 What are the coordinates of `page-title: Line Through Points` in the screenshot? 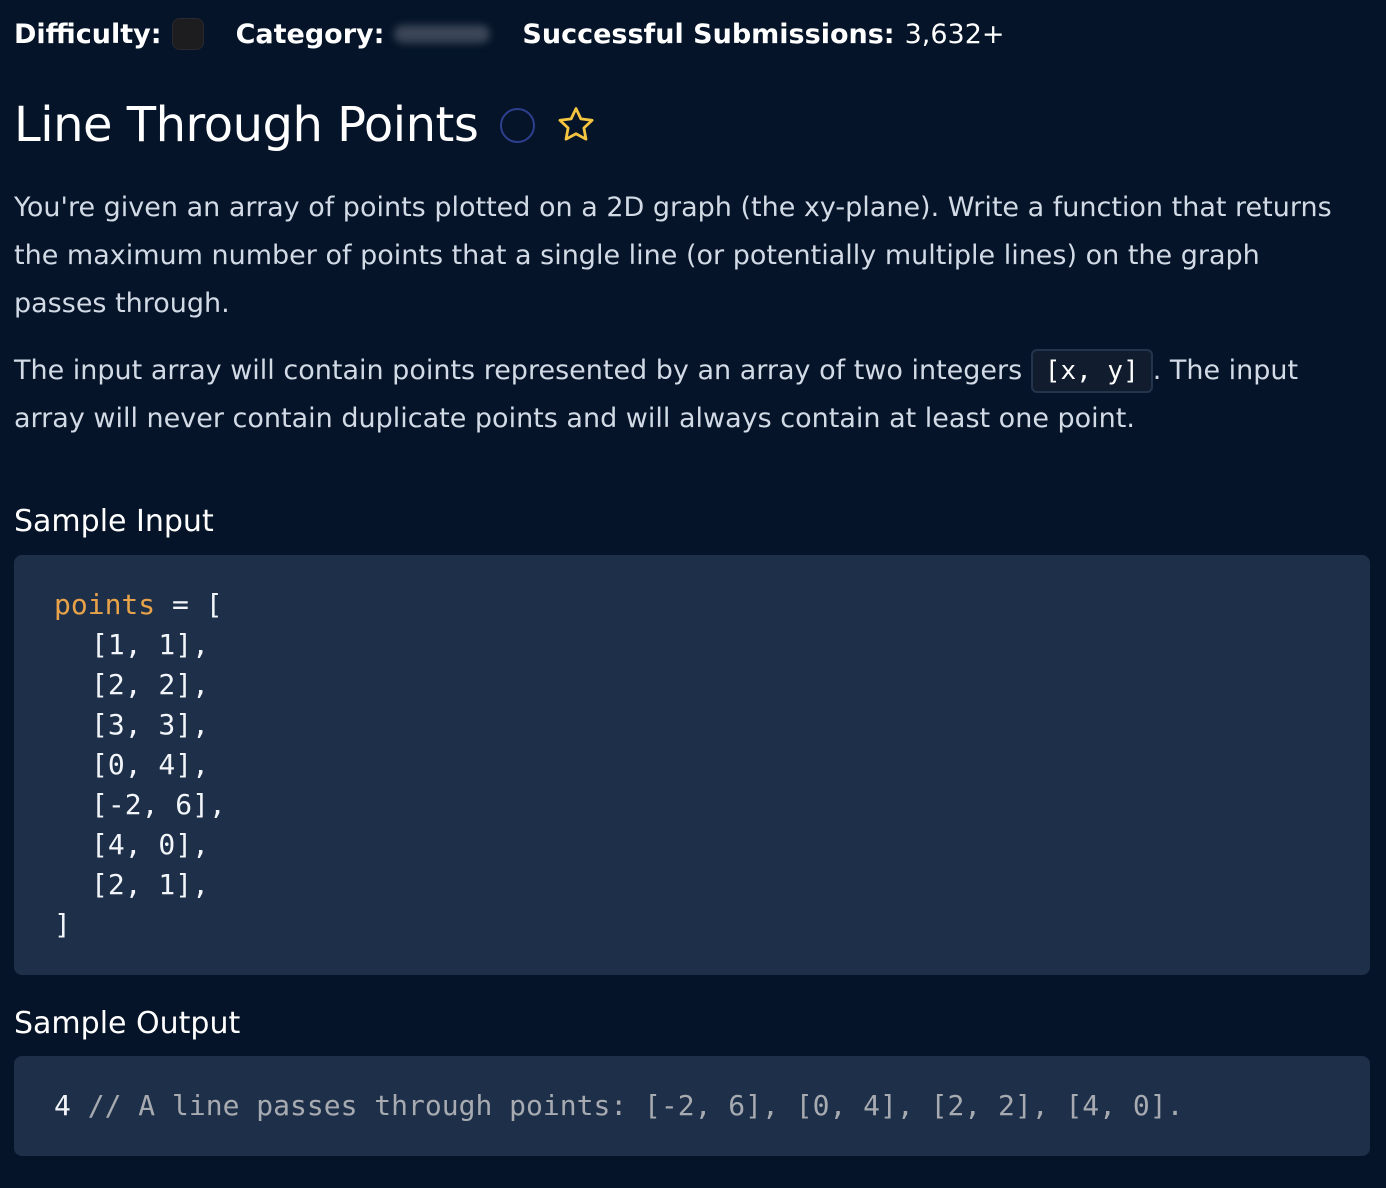 It's located at (246, 125).